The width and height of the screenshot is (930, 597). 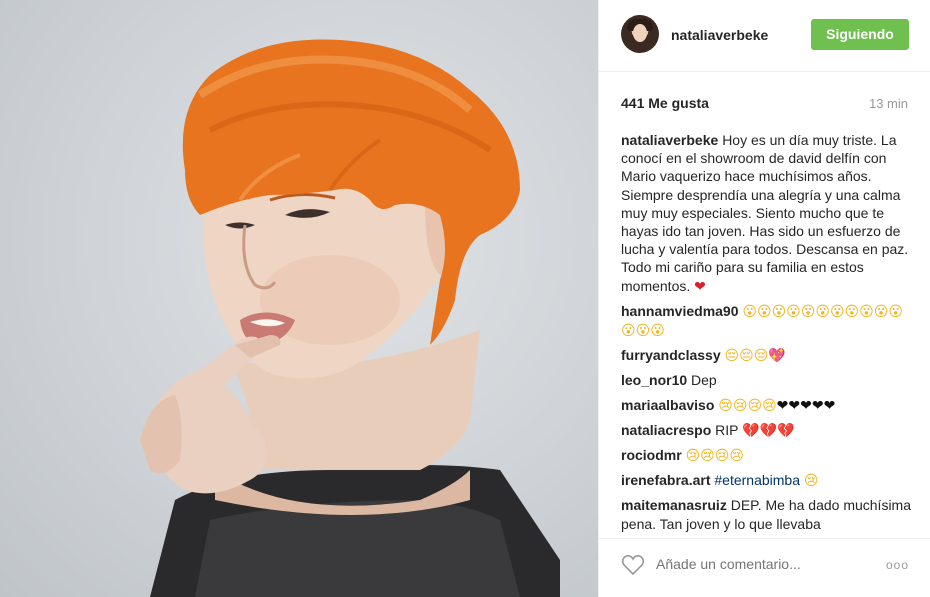 I want to click on hashtag-link: #eternabimba, so click(x=757, y=480).